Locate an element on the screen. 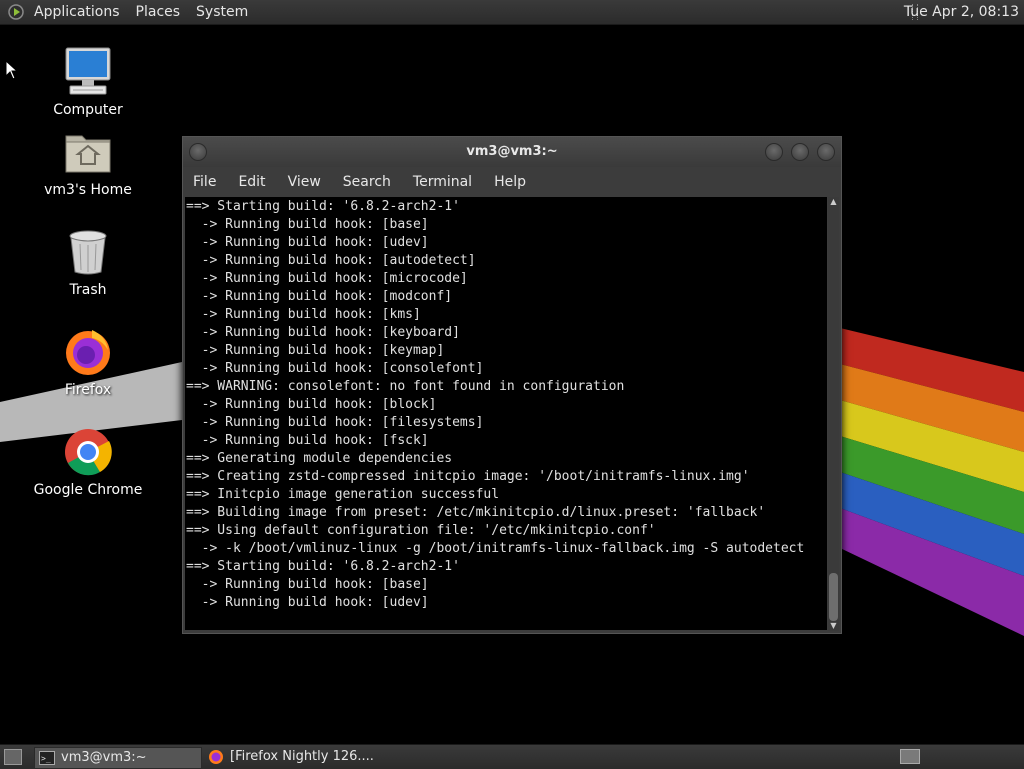  menu-file: File is located at coordinates (205, 182).